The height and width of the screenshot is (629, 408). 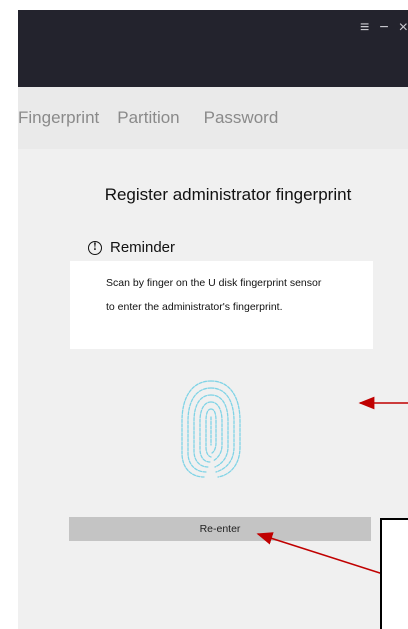 What do you see at coordinates (364, 28) in the screenshot?
I see `menu-icon: ≡` at bounding box center [364, 28].